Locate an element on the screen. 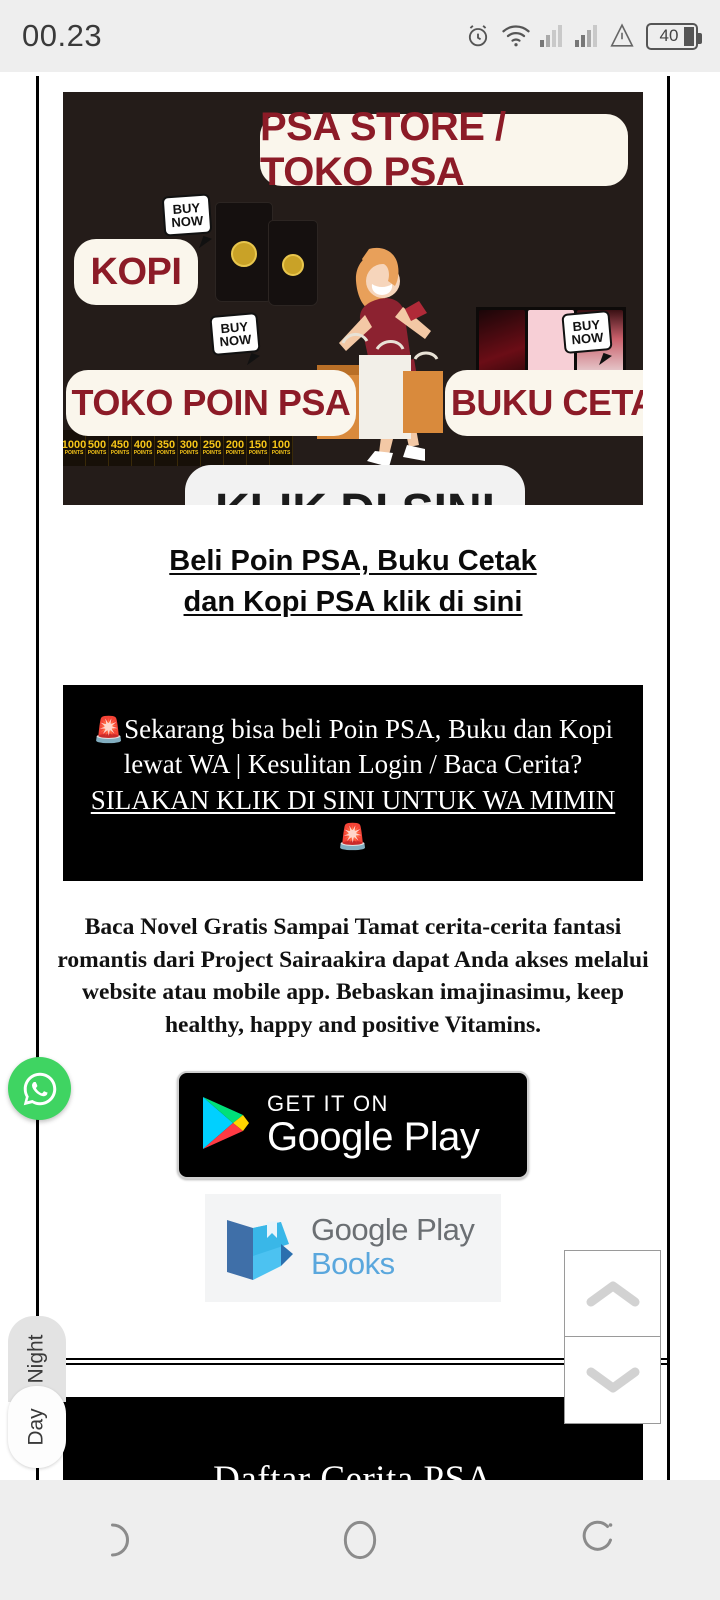  google-play-triangle-icon is located at coordinates (225, 1125).